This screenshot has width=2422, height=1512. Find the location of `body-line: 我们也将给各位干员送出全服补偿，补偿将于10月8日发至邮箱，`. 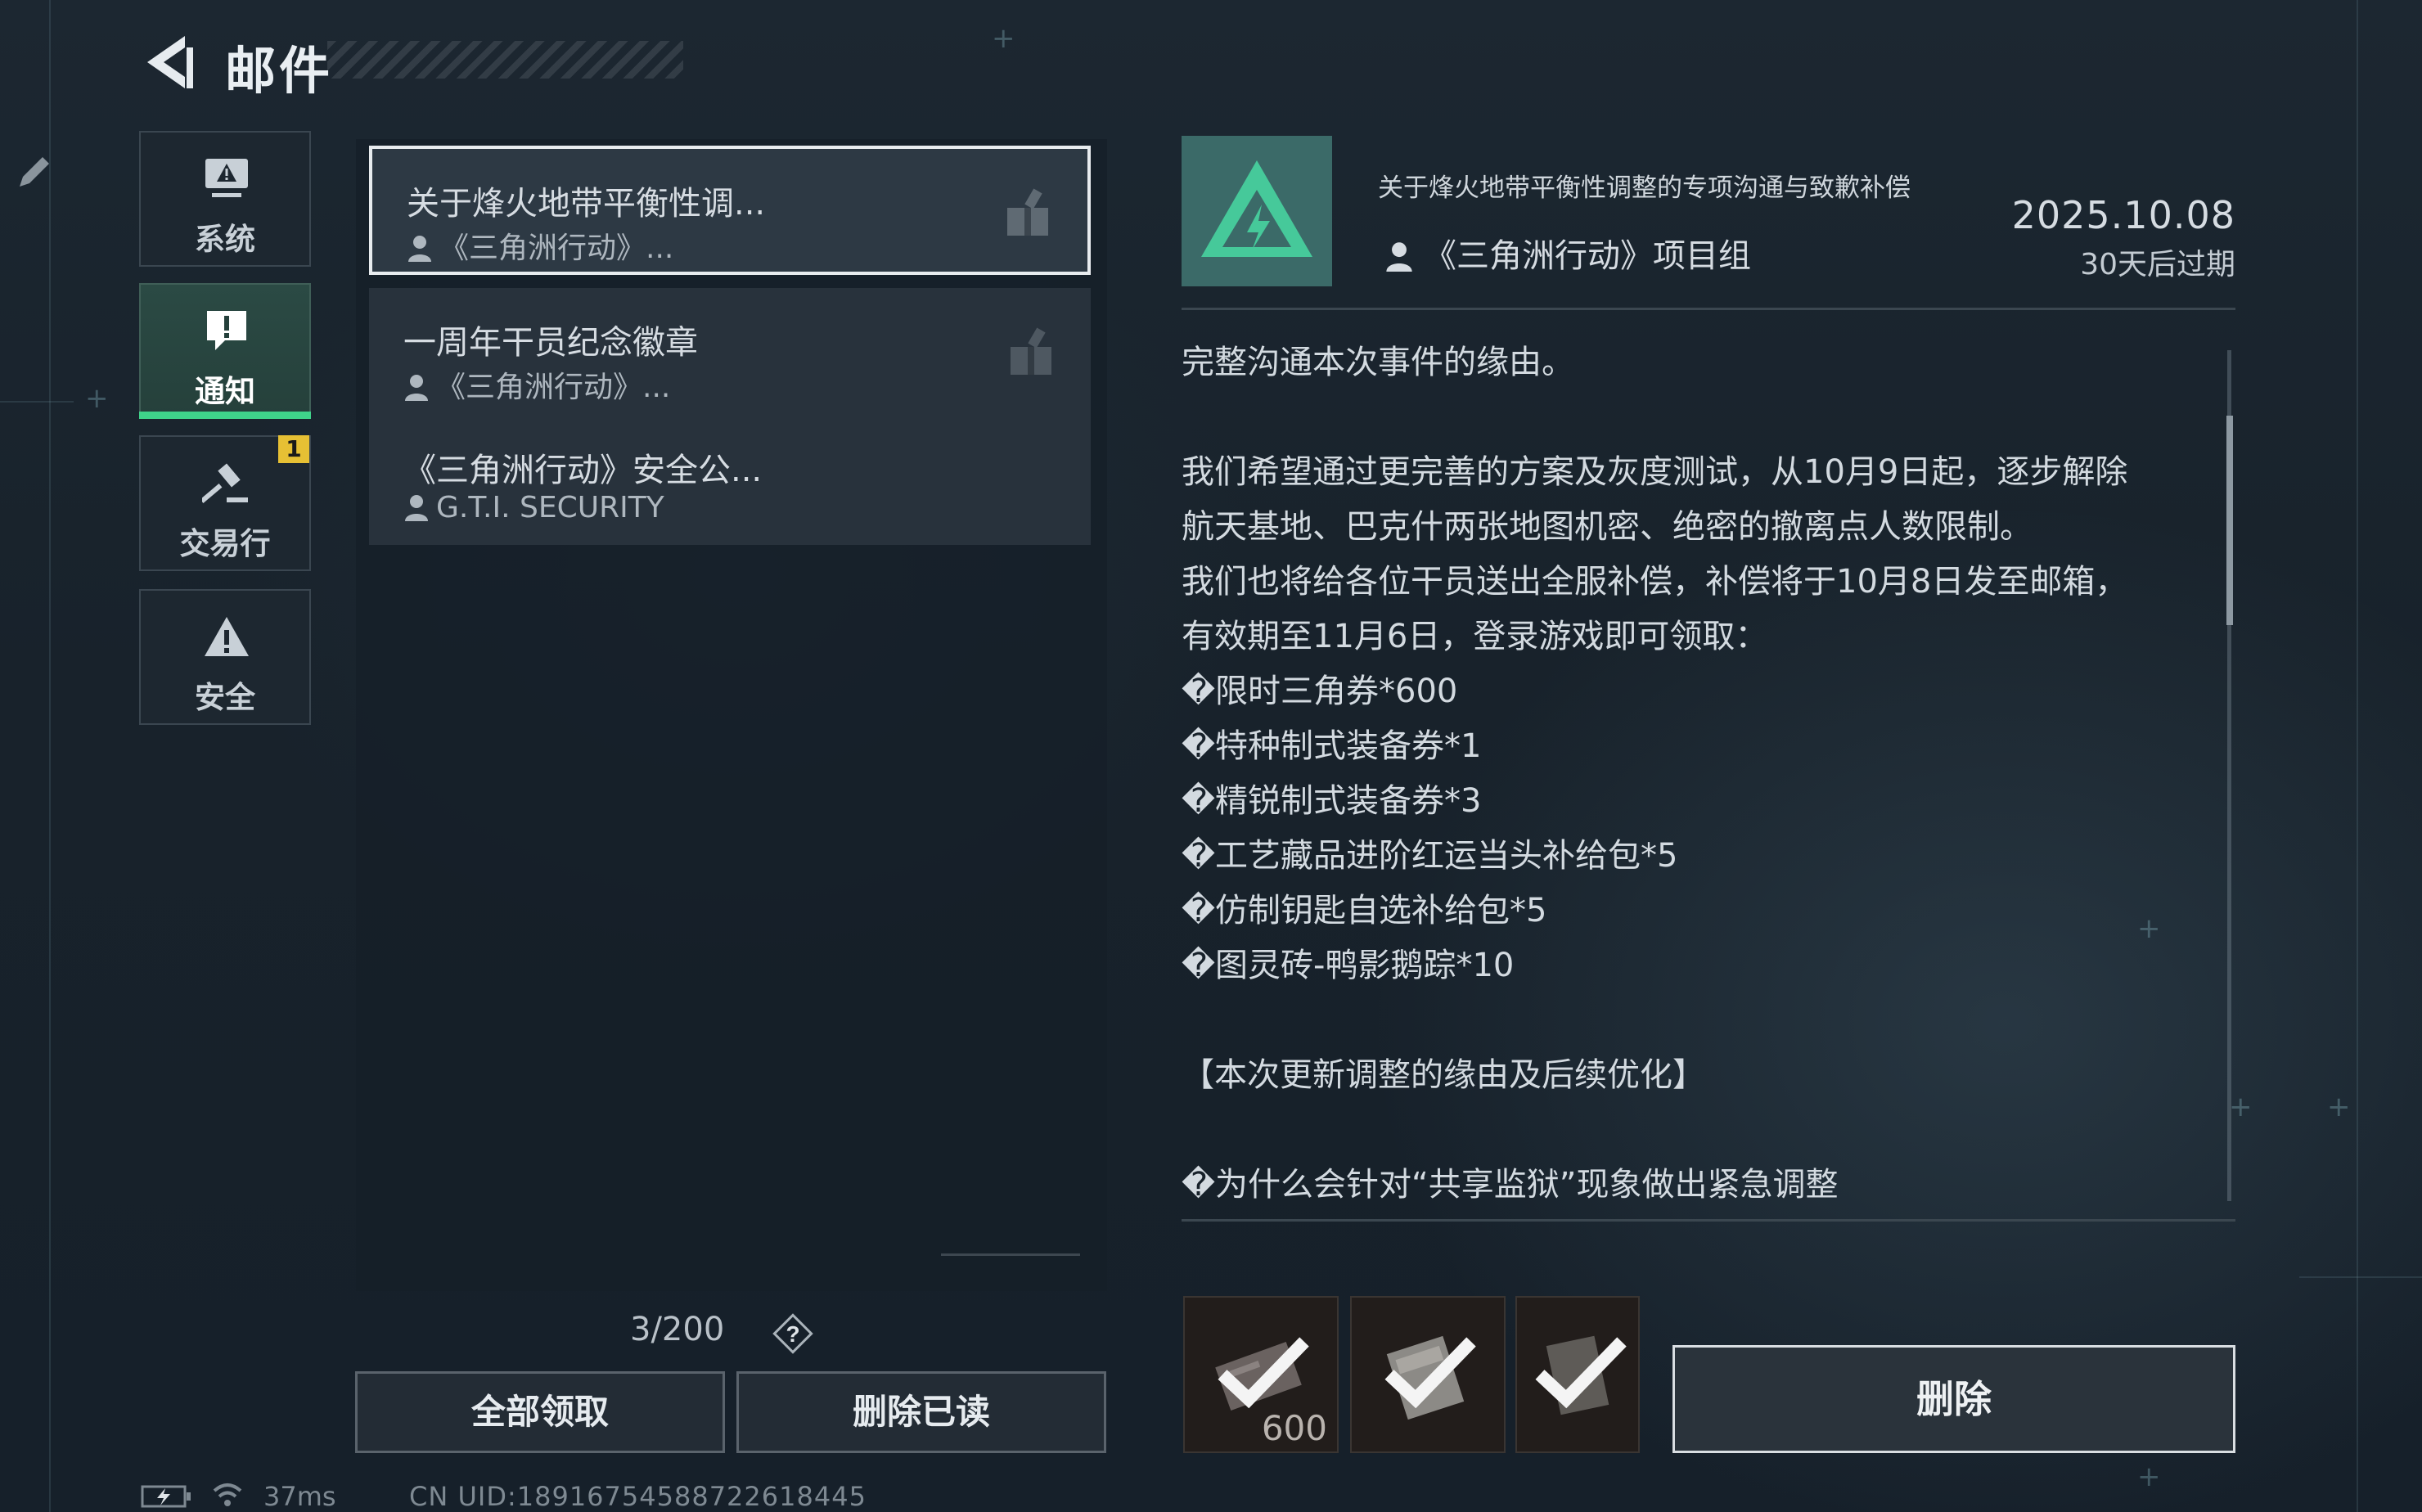

body-line: 我们也将给各位干员送出全服补偿，补偿将于10月8日发至邮箱， is located at coordinates (1655, 582).